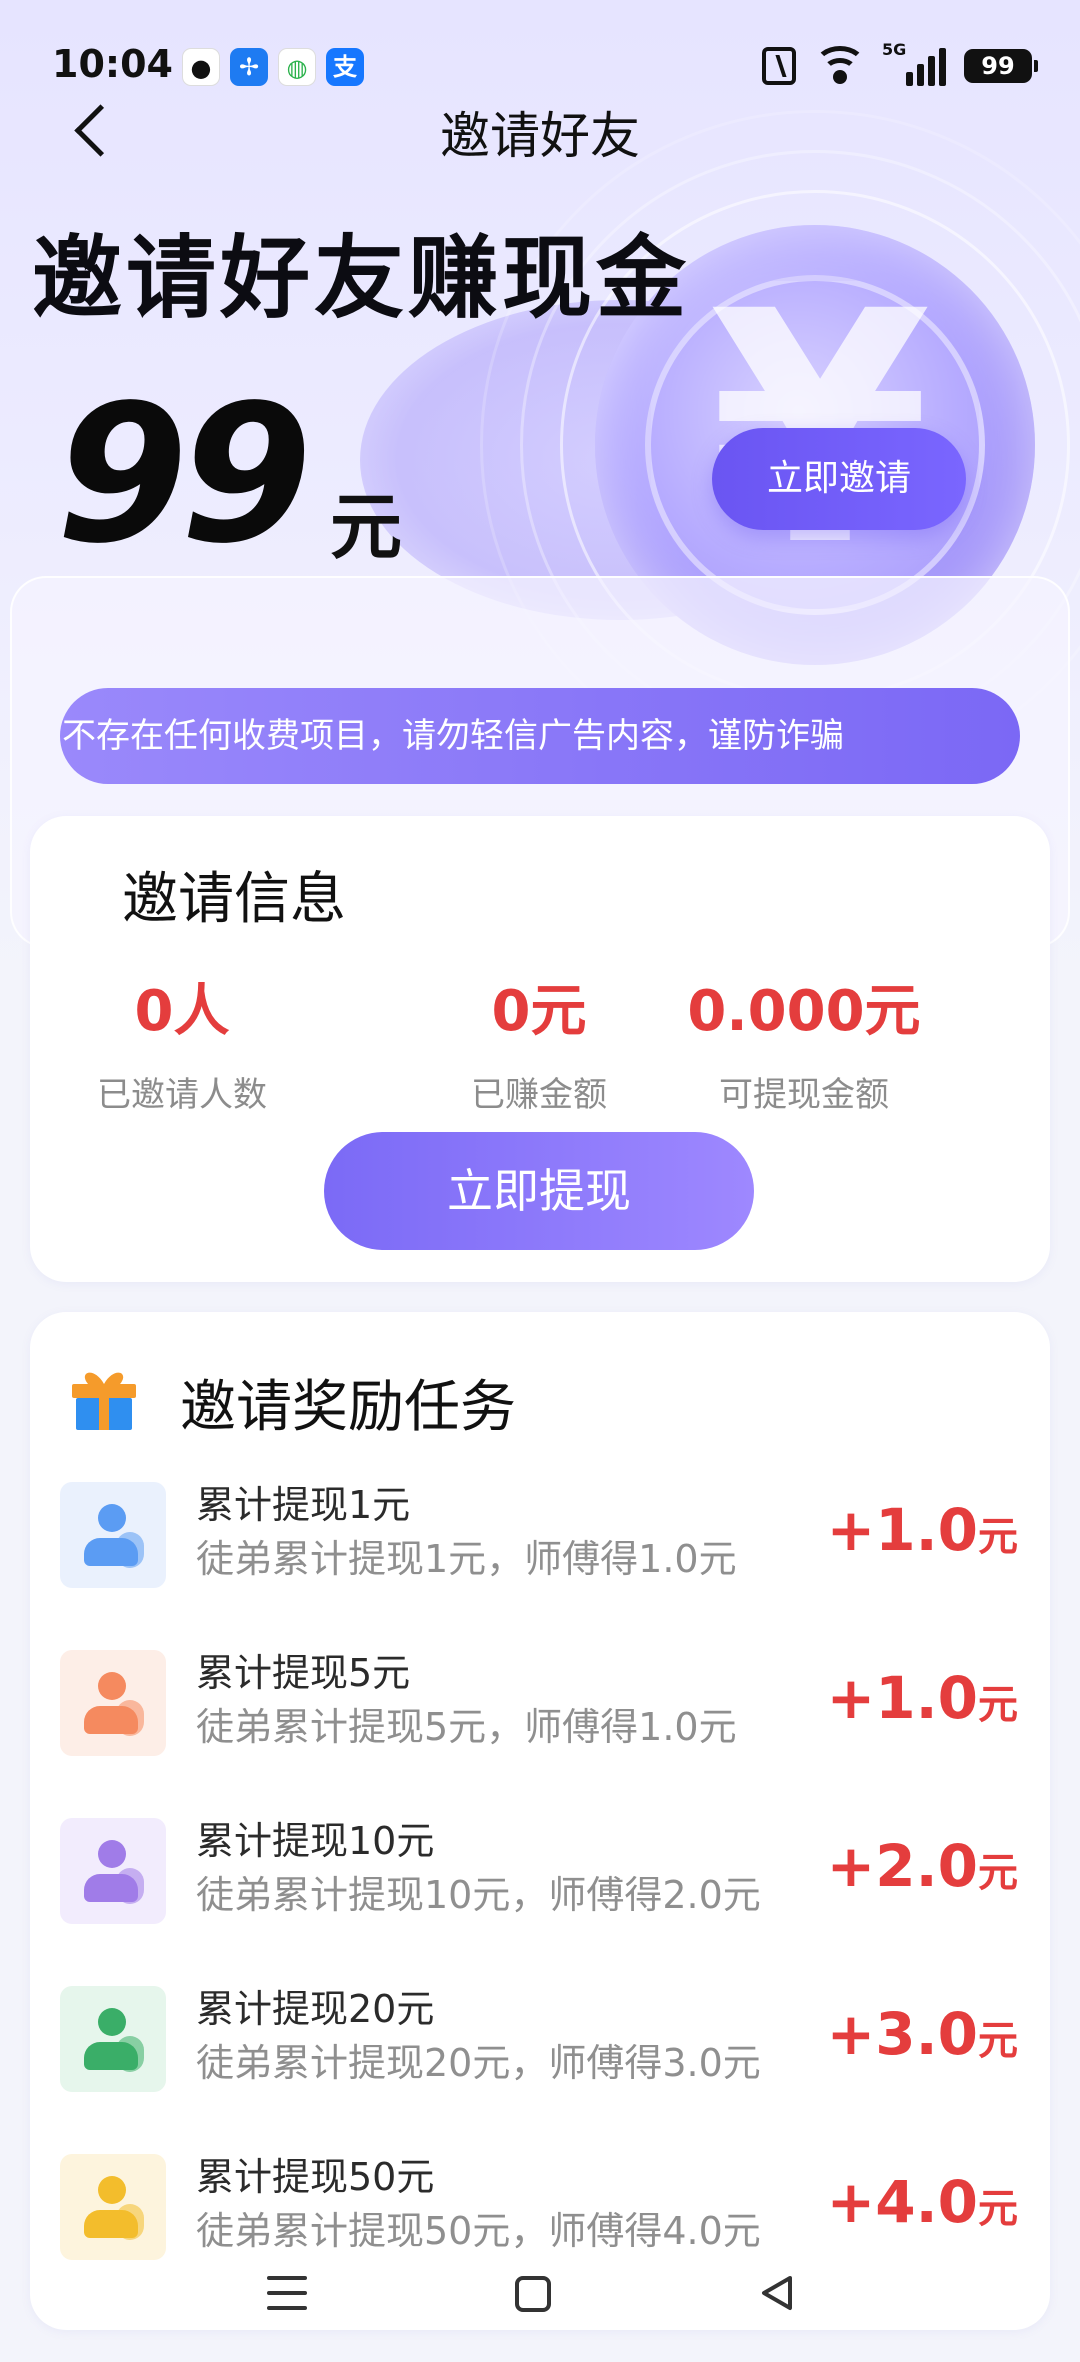  Describe the element at coordinates (902, 1866) in the screenshot. I see `task-reward-value: +2.0` at that location.